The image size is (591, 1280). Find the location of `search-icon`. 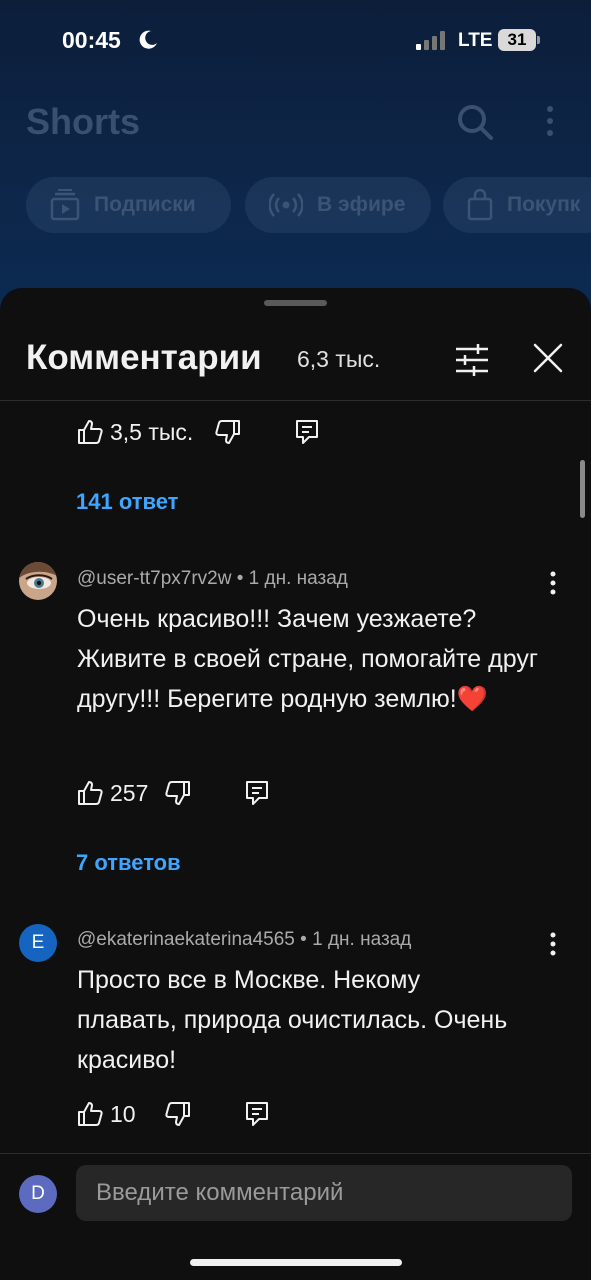

search-icon is located at coordinates (475, 122).